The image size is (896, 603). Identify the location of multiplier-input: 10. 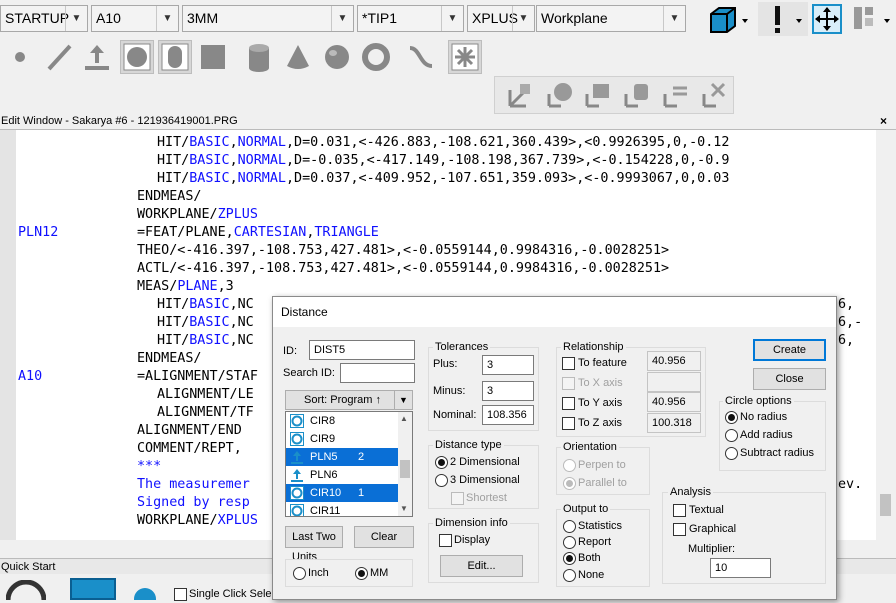
(740, 568).